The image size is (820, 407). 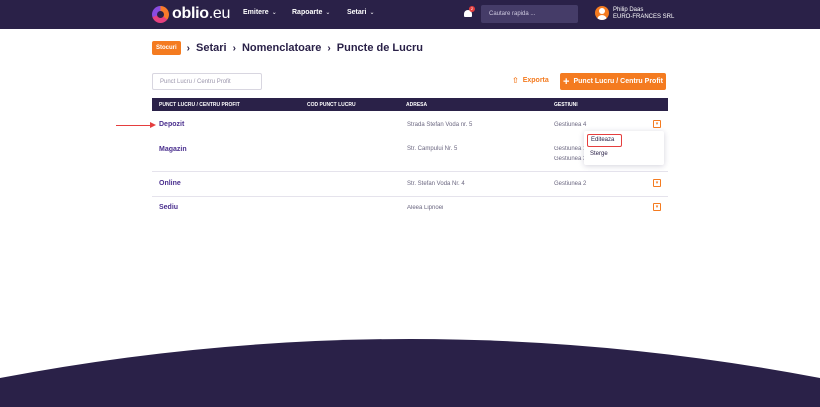 I want to click on column-header-name: PUNCT LUCRU / CENTRU PROFIT, so click(x=199, y=105).